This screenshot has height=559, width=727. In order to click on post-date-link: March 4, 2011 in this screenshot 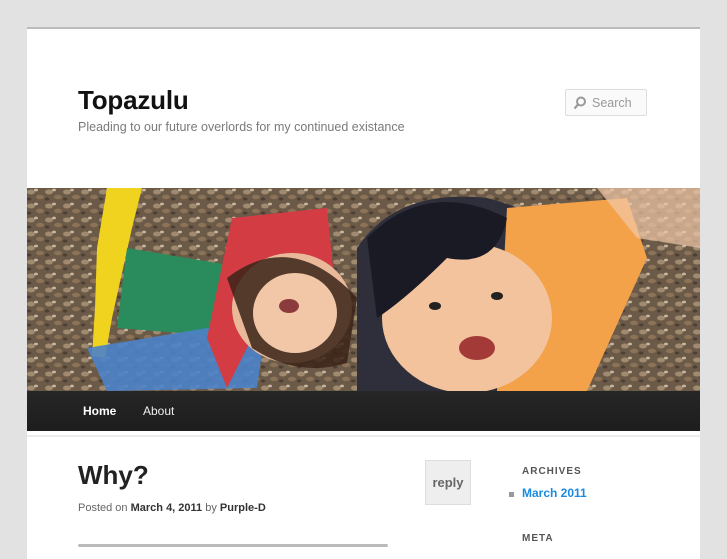, I will do `click(167, 508)`.